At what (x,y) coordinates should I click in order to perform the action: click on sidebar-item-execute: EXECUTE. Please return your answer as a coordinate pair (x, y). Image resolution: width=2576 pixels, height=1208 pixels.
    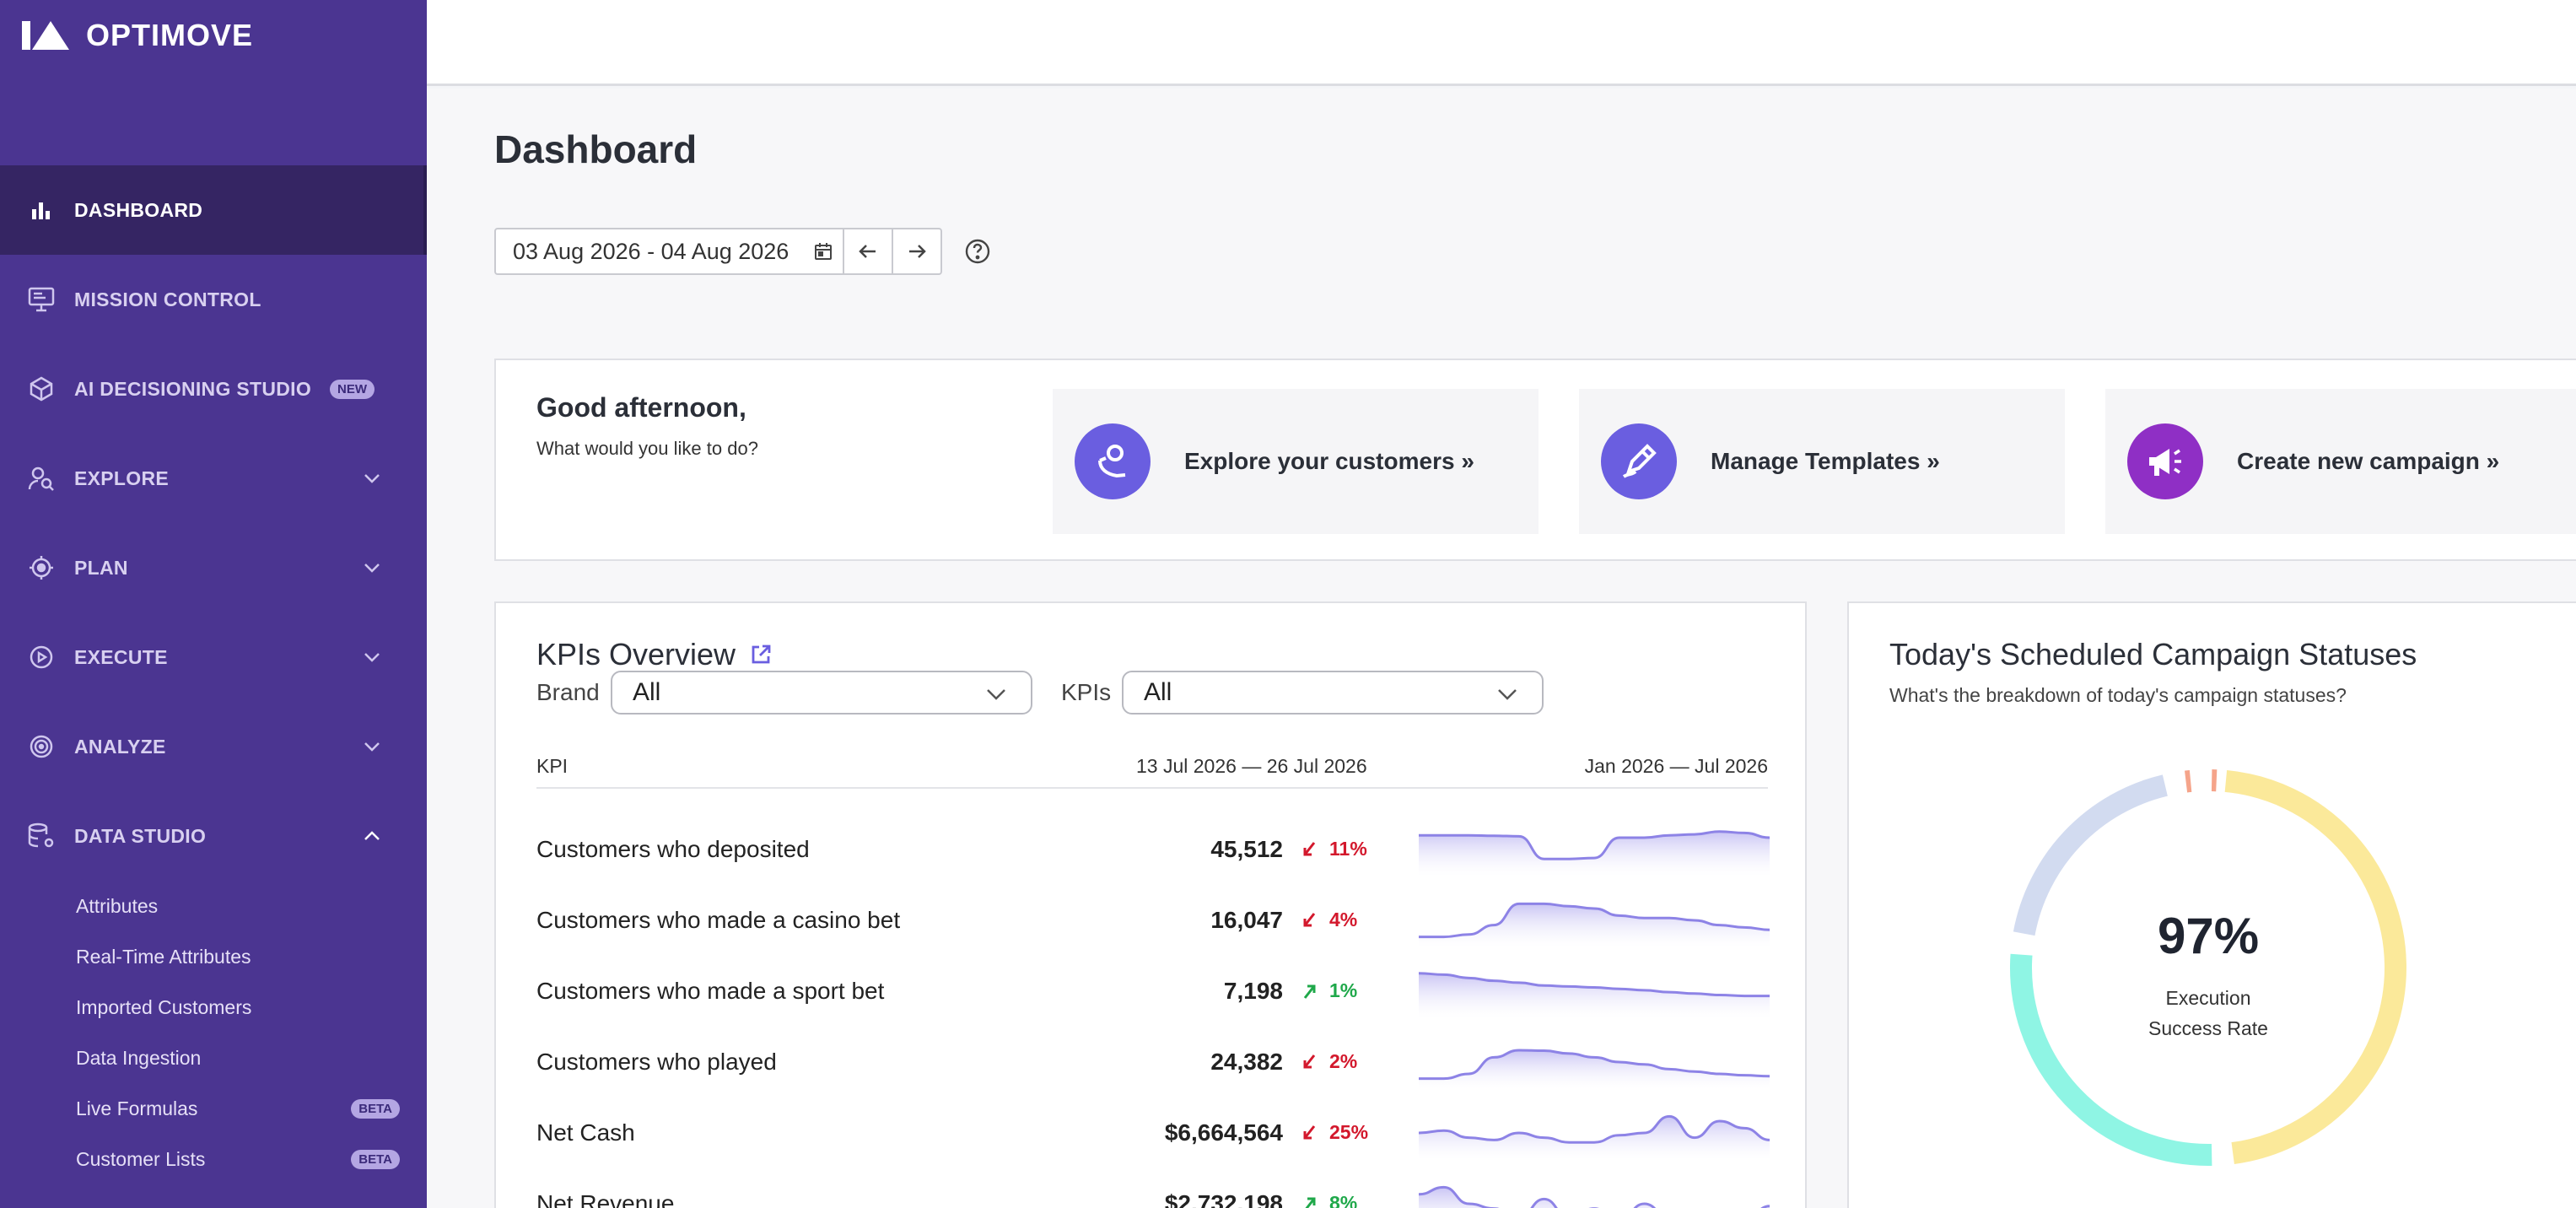
    Looking at the image, I should click on (213, 657).